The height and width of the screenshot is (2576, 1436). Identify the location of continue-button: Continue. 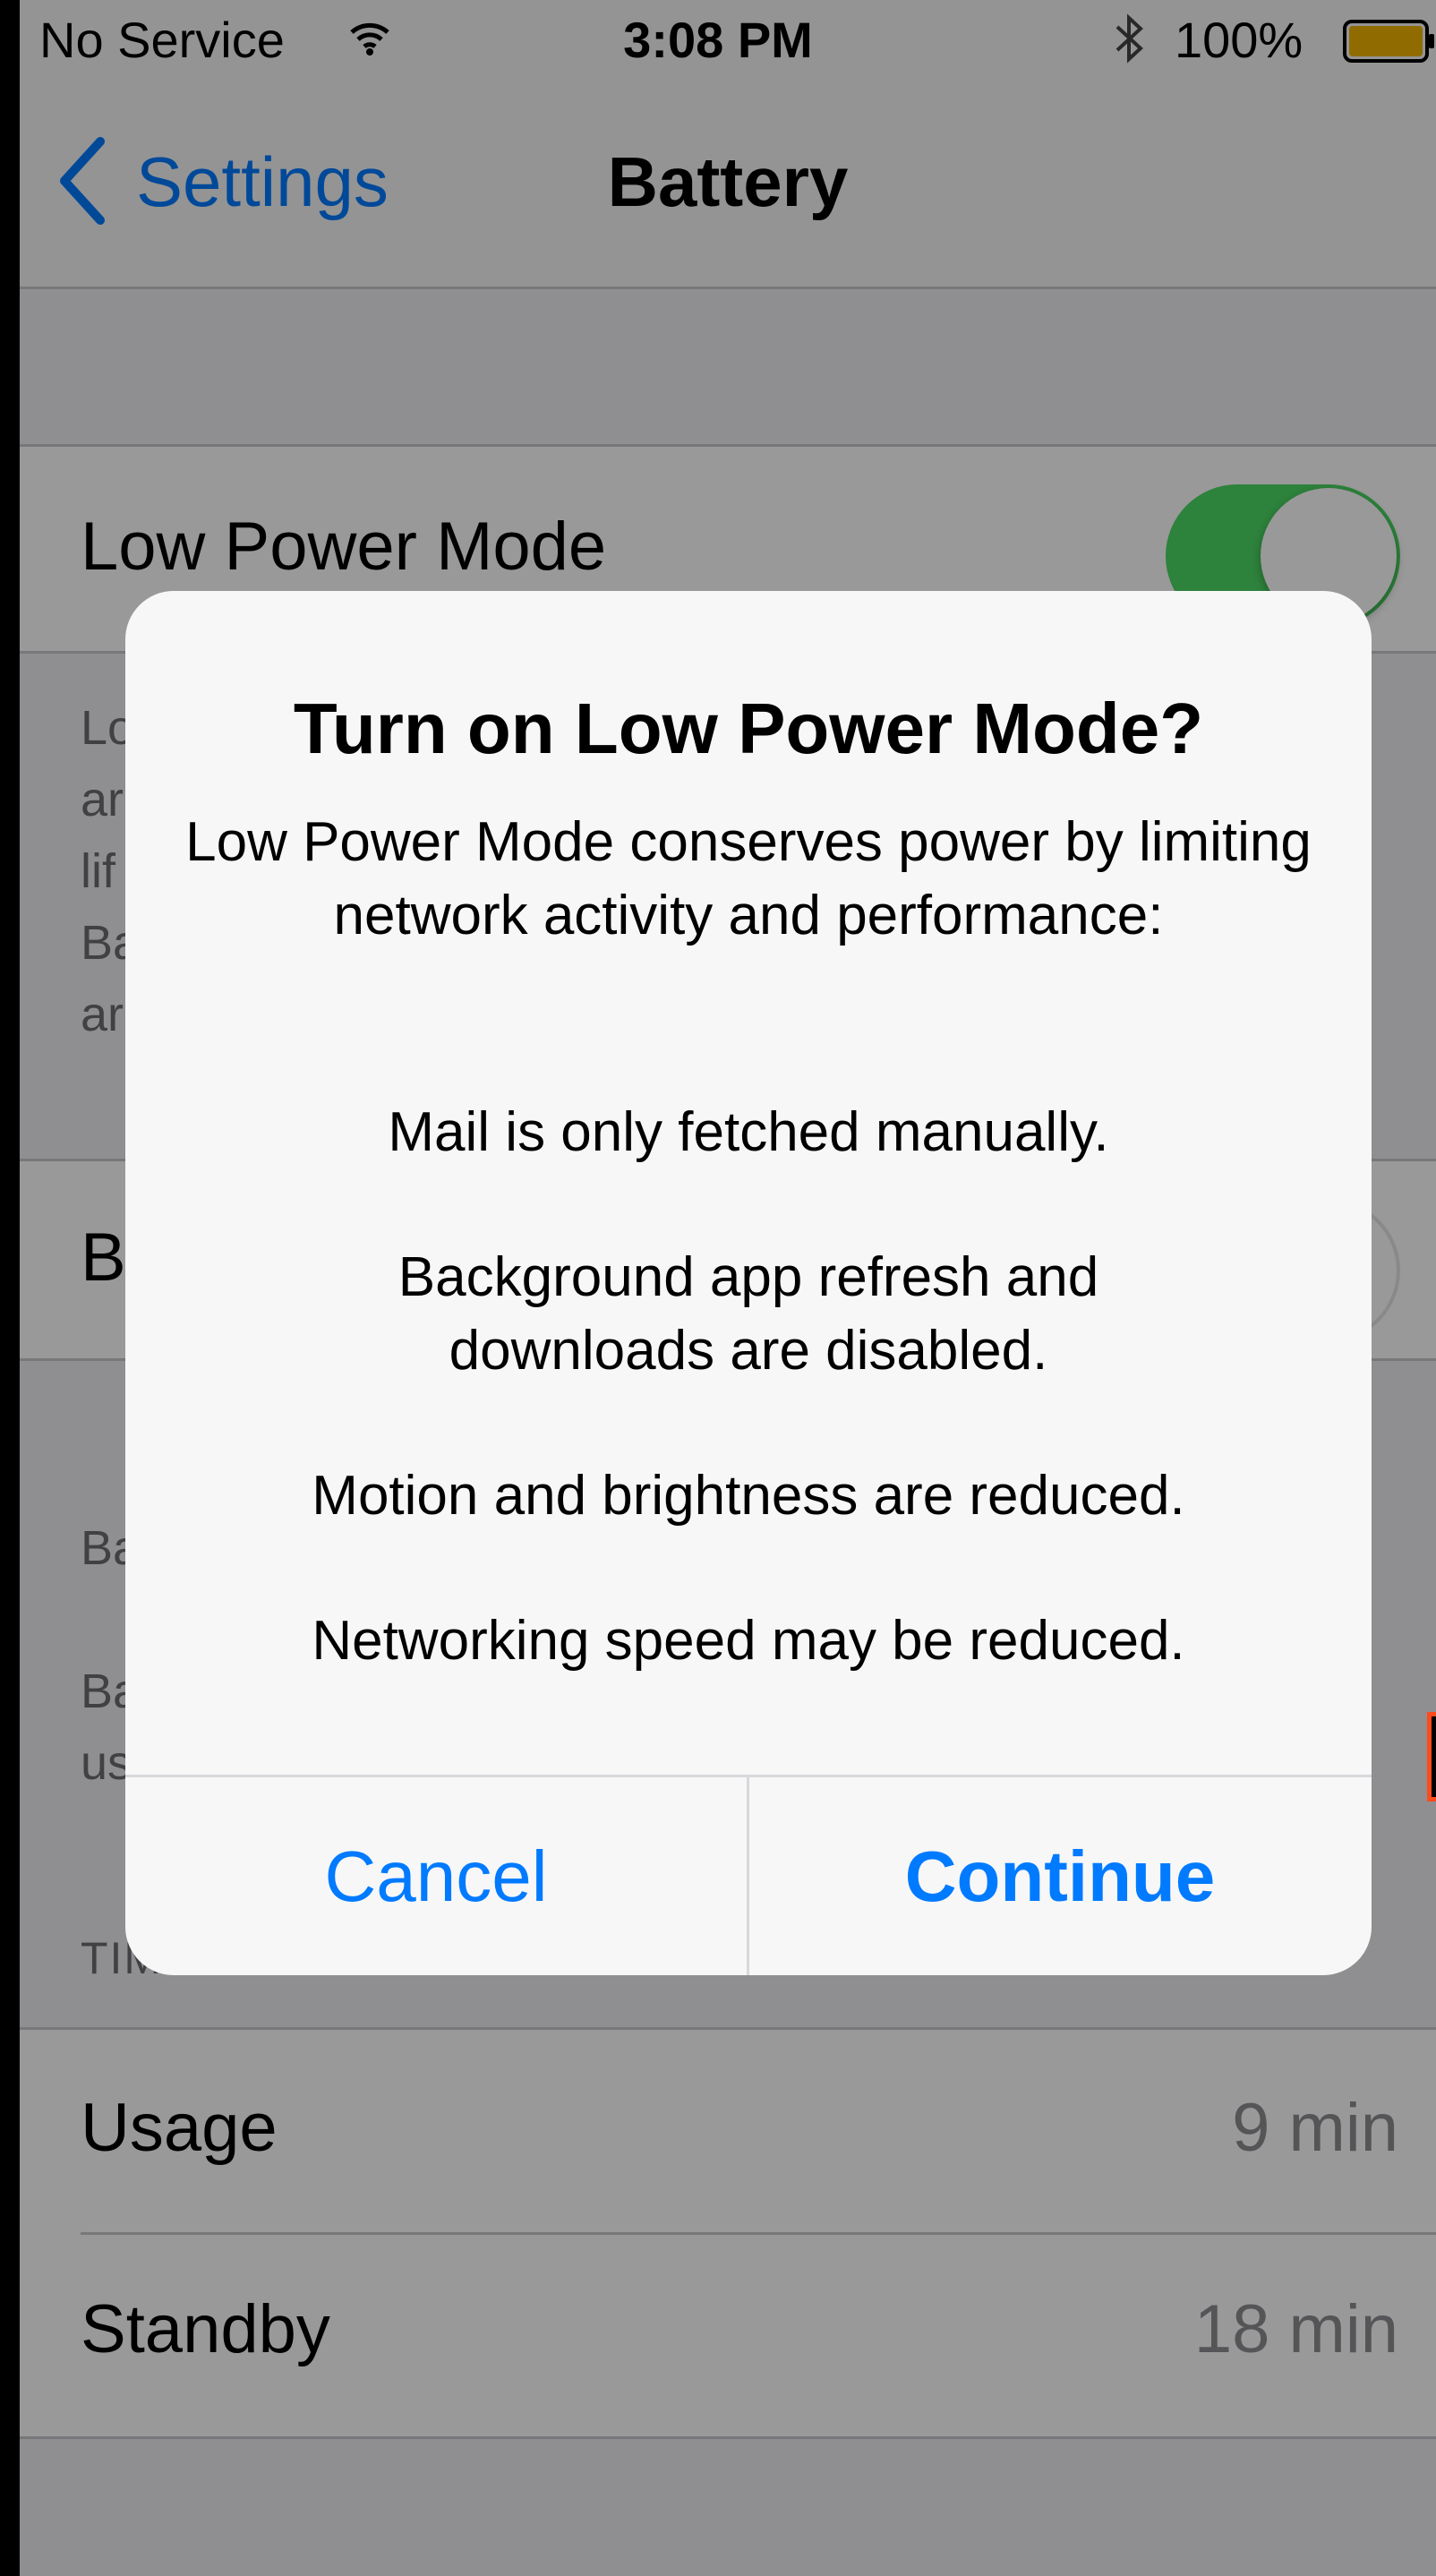
(1060, 1876).